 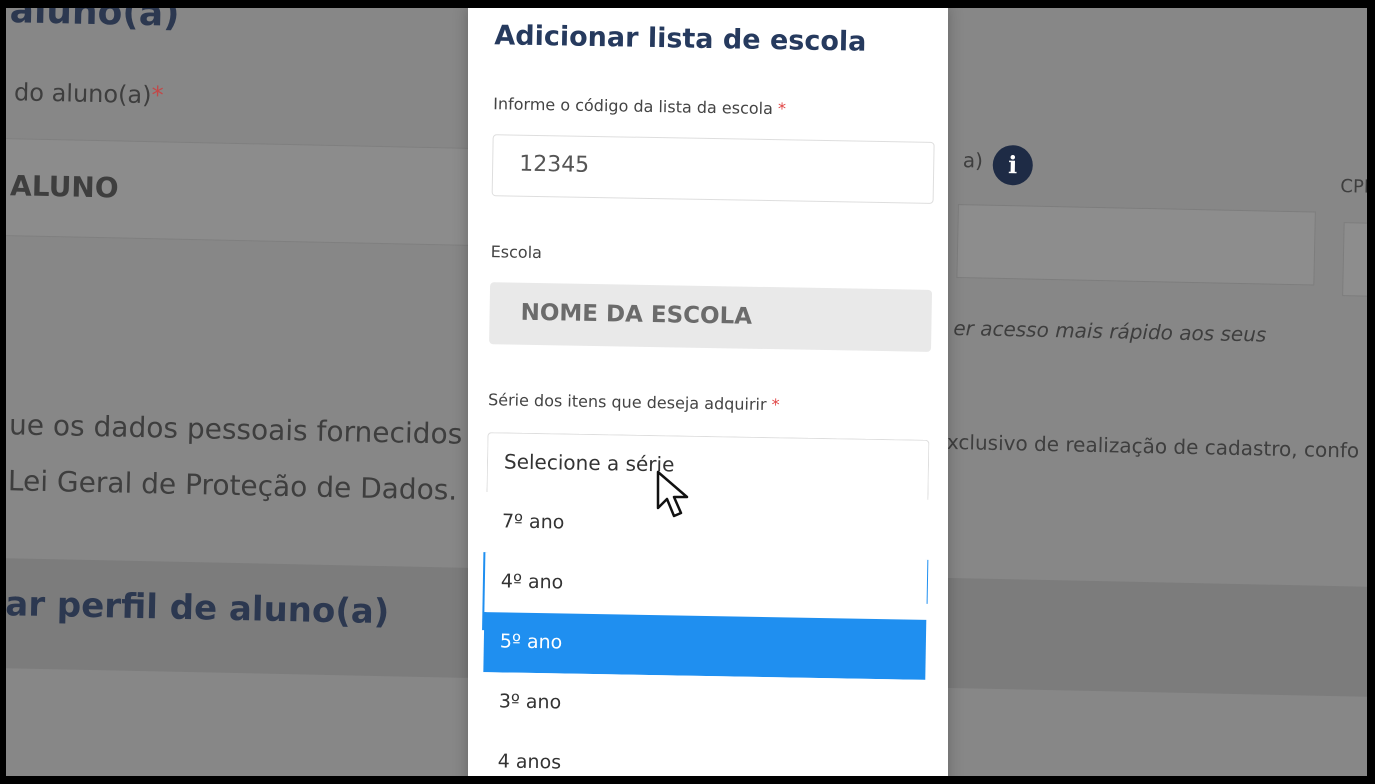 What do you see at coordinates (703, 754) in the screenshot?
I see `grade-option: 4 anos` at bounding box center [703, 754].